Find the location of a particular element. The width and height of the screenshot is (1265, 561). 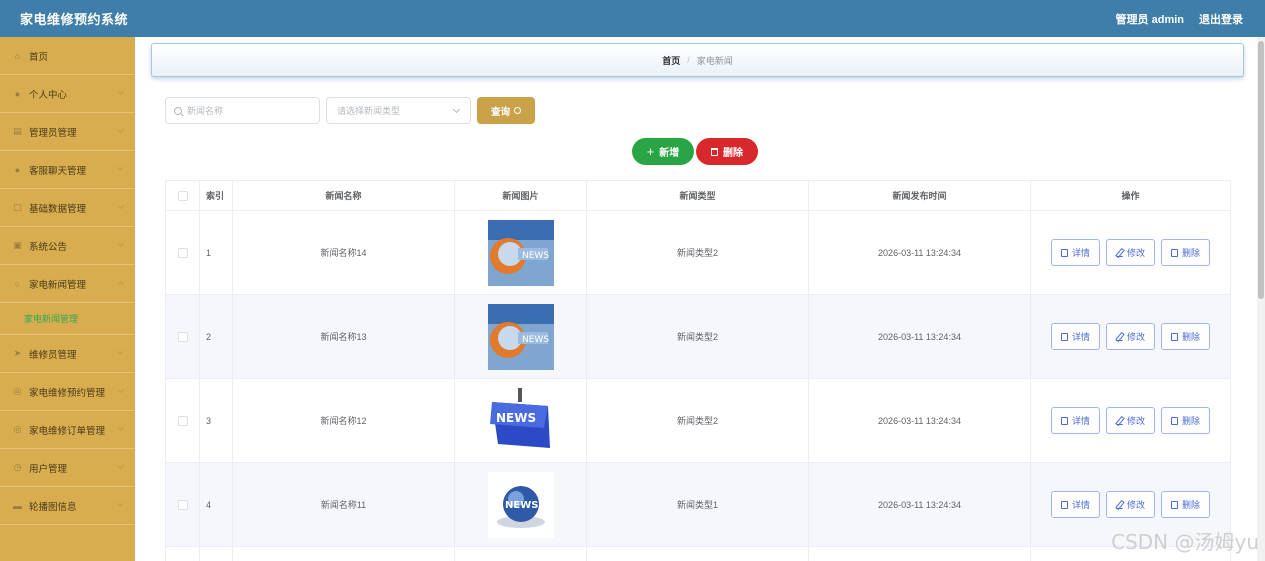

sidebar-item-basedata: ▢ 基础数据管理 is located at coordinates (67, 208).